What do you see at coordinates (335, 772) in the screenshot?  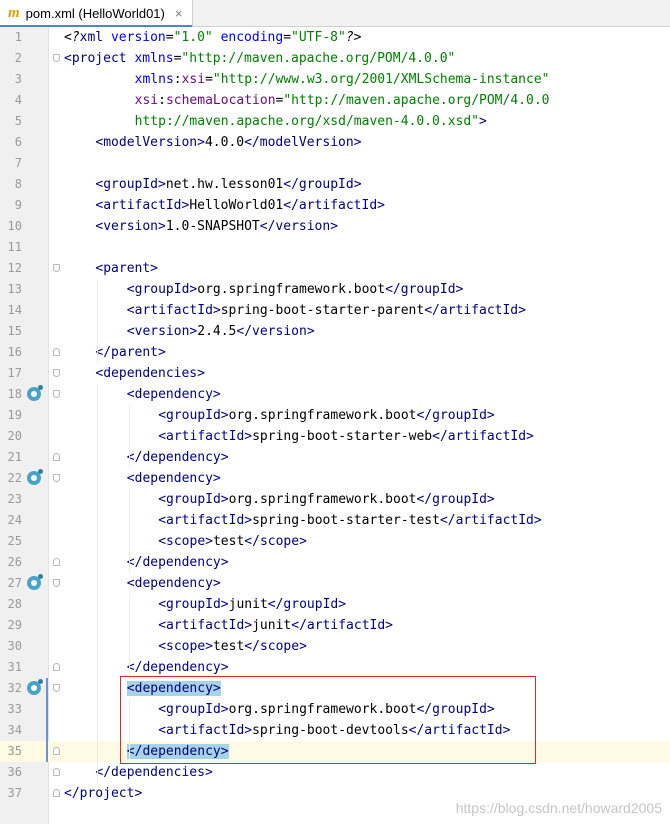 I see `code-line: 36 </dependencies>` at bounding box center [335, 772].